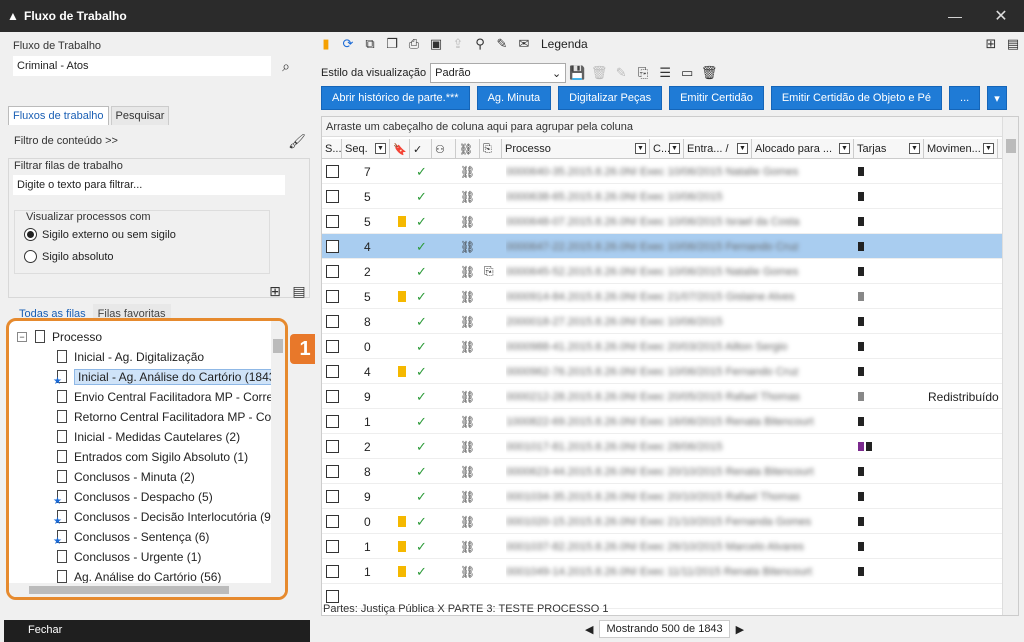 This screenshot has width=1024, height=642. What do you see at coordinates (400, 149) in the screenshot?
I see `col-bookmark: 🔖` at bounding box center [400, 149].